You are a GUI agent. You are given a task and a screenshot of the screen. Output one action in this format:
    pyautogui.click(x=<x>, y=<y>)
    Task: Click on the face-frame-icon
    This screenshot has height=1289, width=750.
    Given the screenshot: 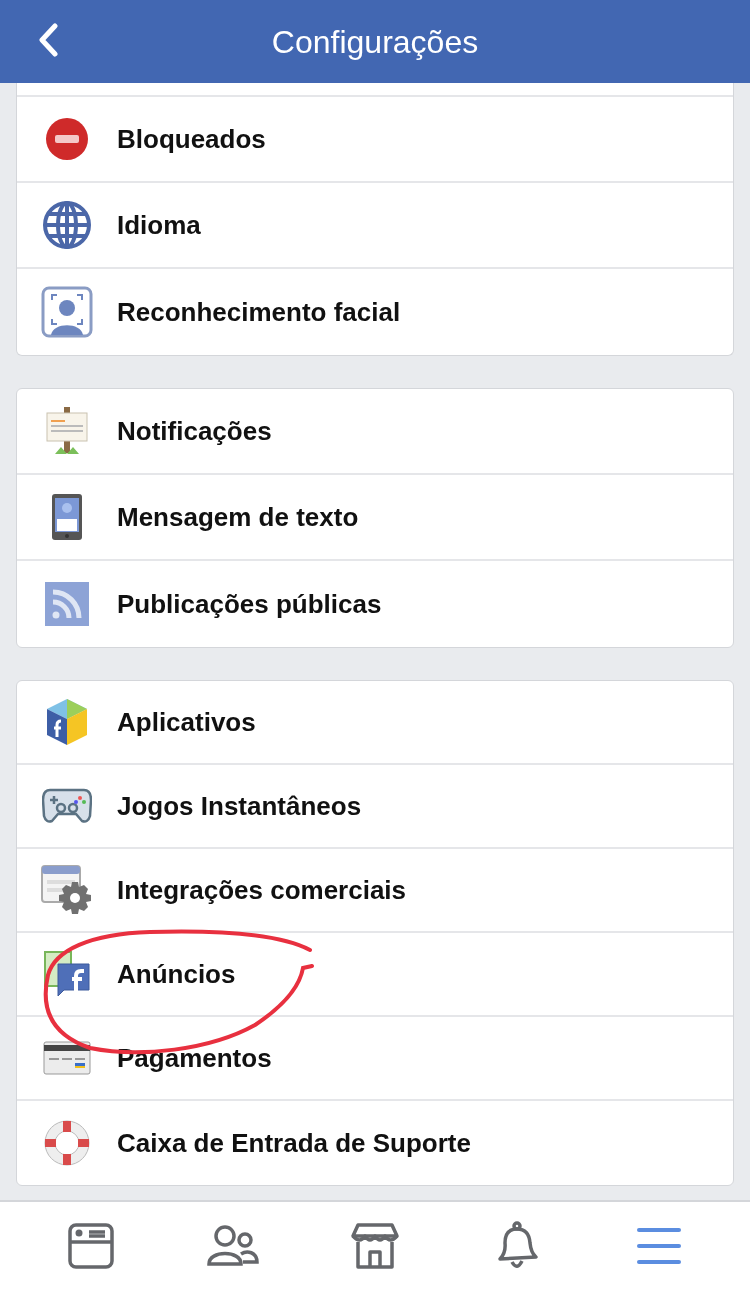 What is the action you would take?
    pyautogui.click(x=67, y=312)
    